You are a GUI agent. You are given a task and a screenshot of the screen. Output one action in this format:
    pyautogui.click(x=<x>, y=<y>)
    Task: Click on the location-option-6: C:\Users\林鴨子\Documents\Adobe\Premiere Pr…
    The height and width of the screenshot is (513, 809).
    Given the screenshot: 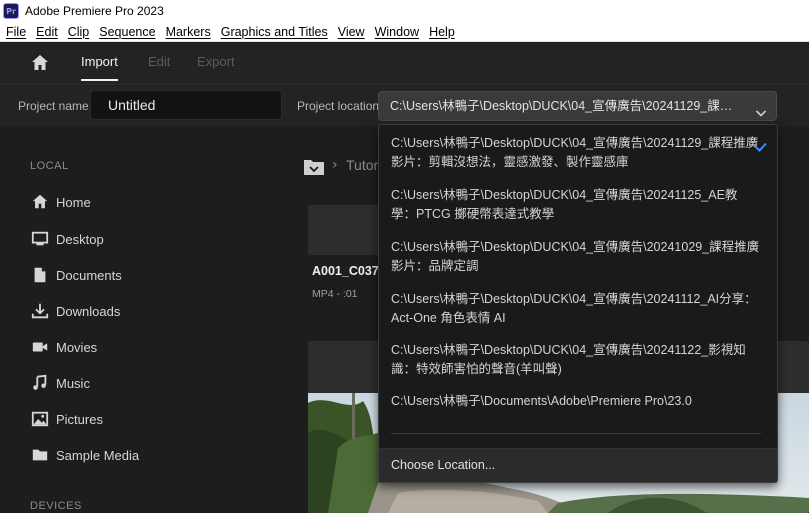 What is the action you would take?
    pyautogui.click(x=576, y=401)
    